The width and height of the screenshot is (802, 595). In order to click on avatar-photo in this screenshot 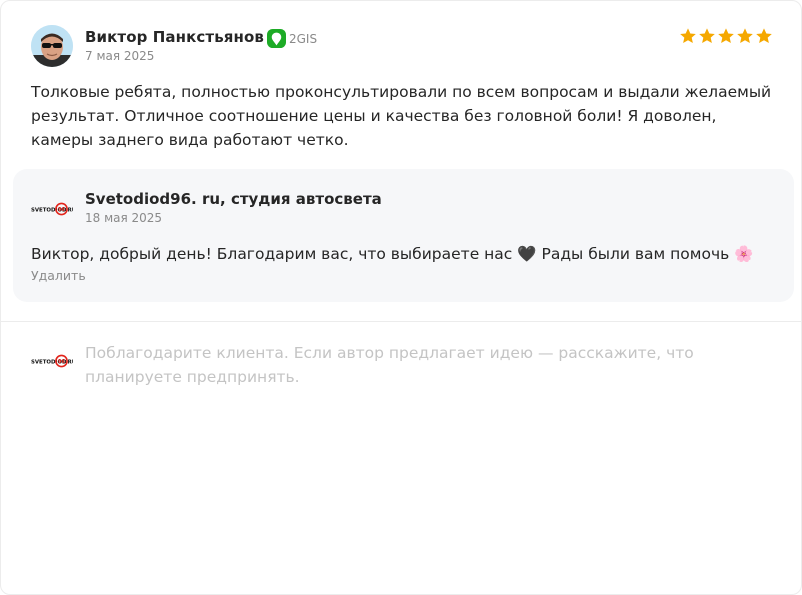, I will do `click(52, 46)`.